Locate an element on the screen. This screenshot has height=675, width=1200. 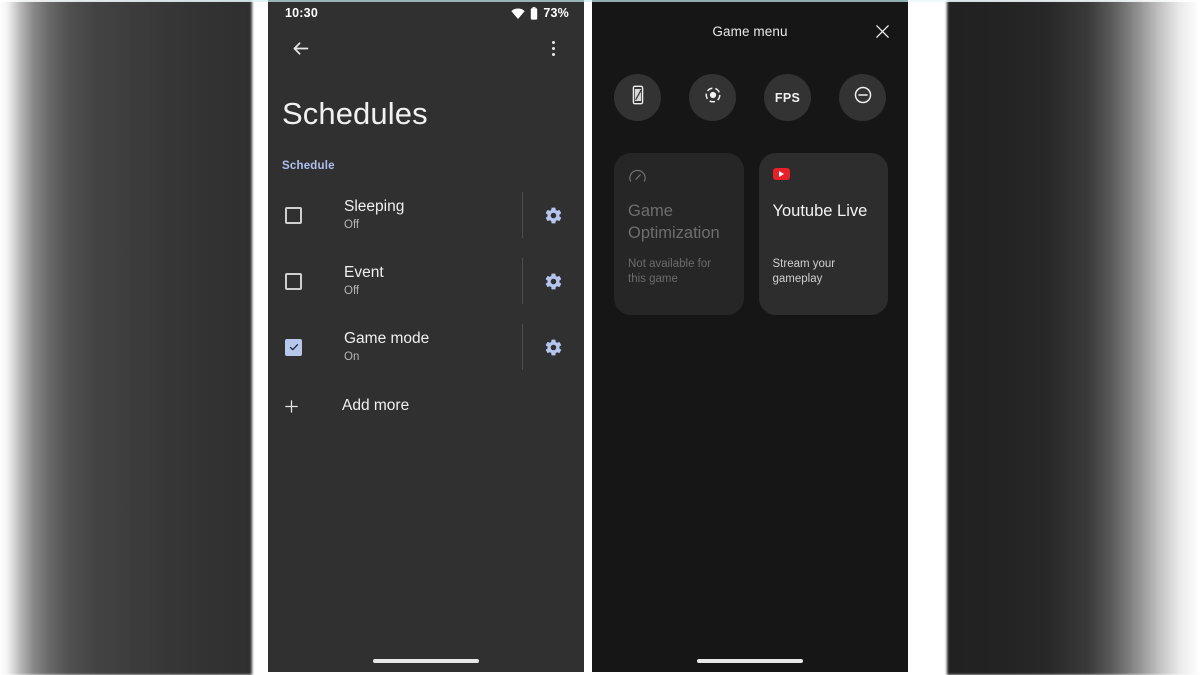
plus-icon is located at coordinates (302, 406).